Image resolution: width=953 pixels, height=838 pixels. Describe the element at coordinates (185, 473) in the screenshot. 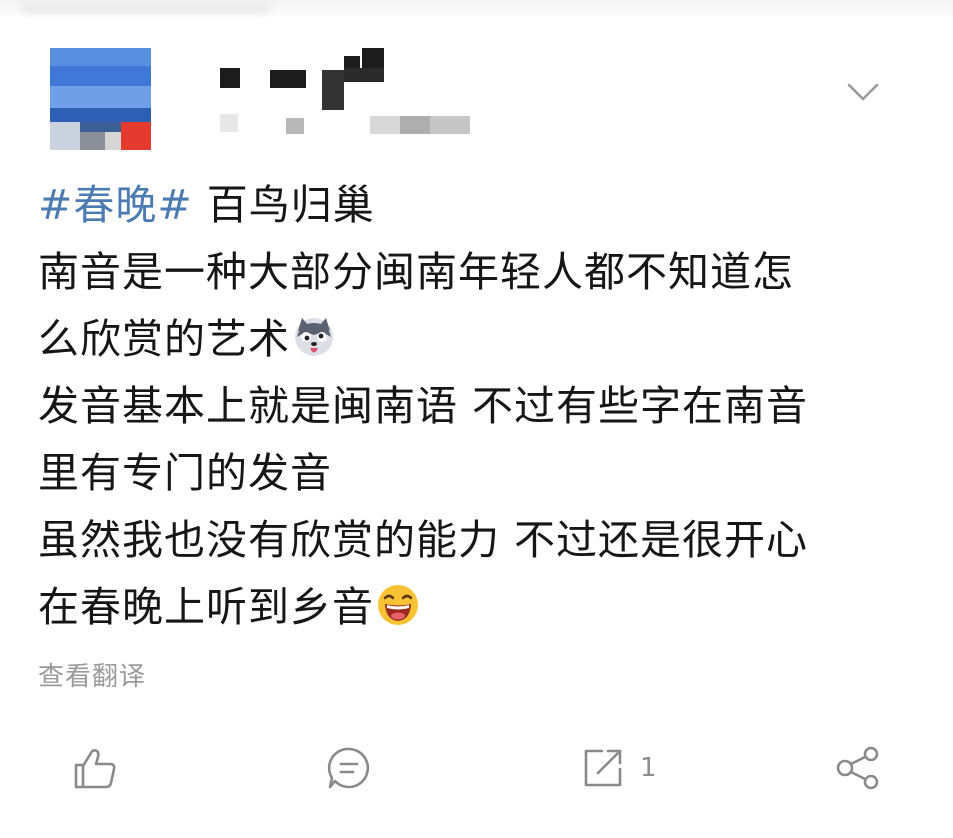

I see `post-line: 里有专门的发音` at that location.